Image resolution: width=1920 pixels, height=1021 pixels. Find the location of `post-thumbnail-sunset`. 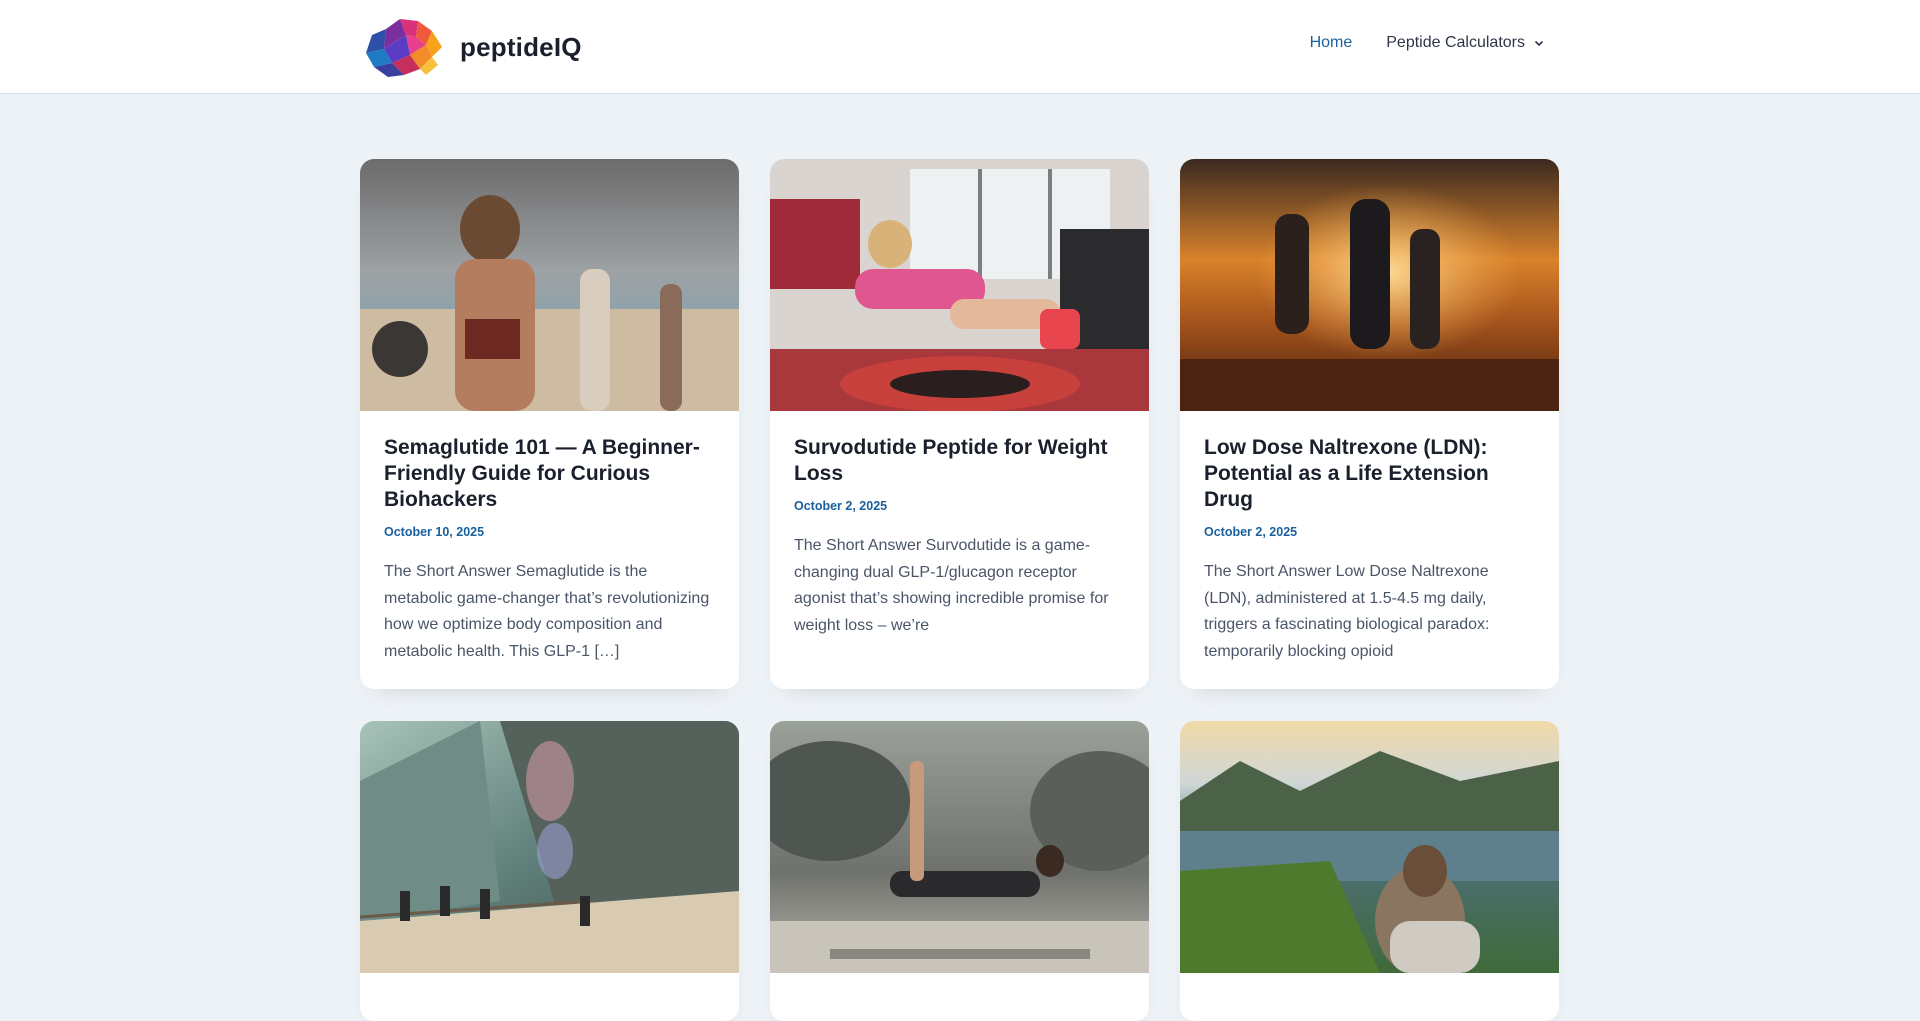

post-thumbnail-sunset is located at coordinates (1369, 285).